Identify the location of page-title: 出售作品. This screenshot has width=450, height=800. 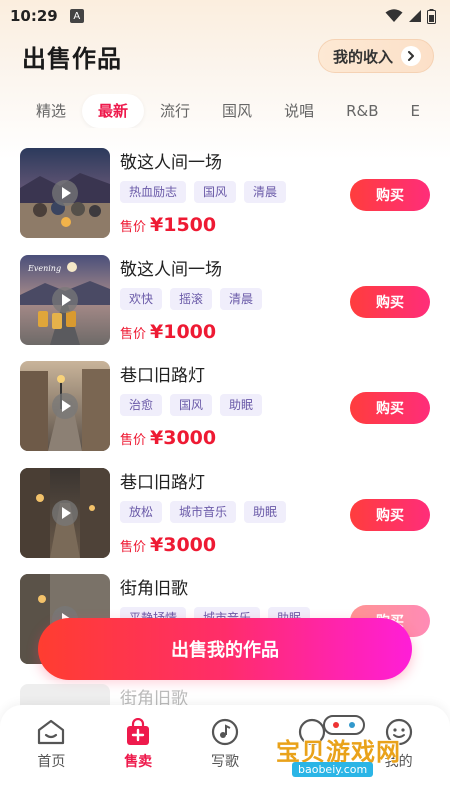
(72, 58).